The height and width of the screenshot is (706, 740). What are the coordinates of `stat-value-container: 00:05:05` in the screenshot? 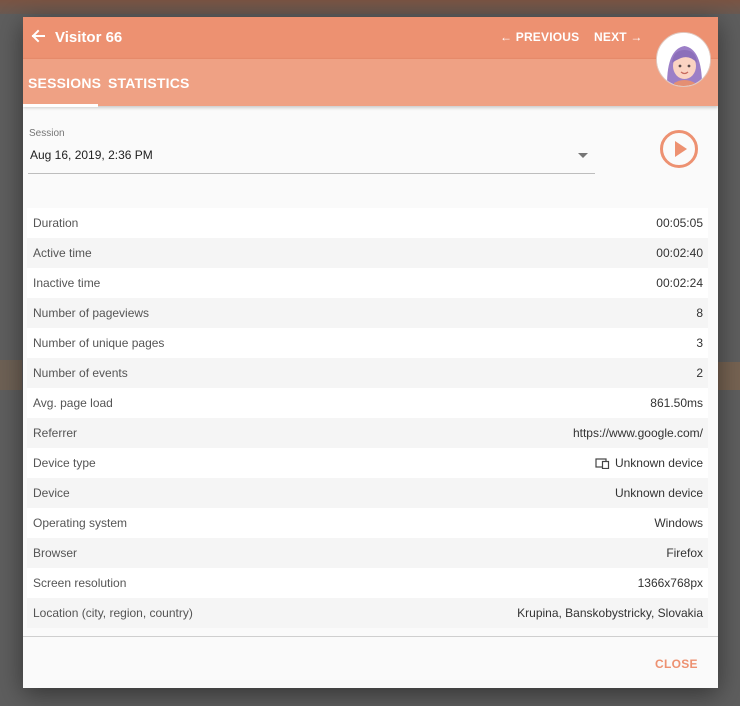 It's located at (679, 223).